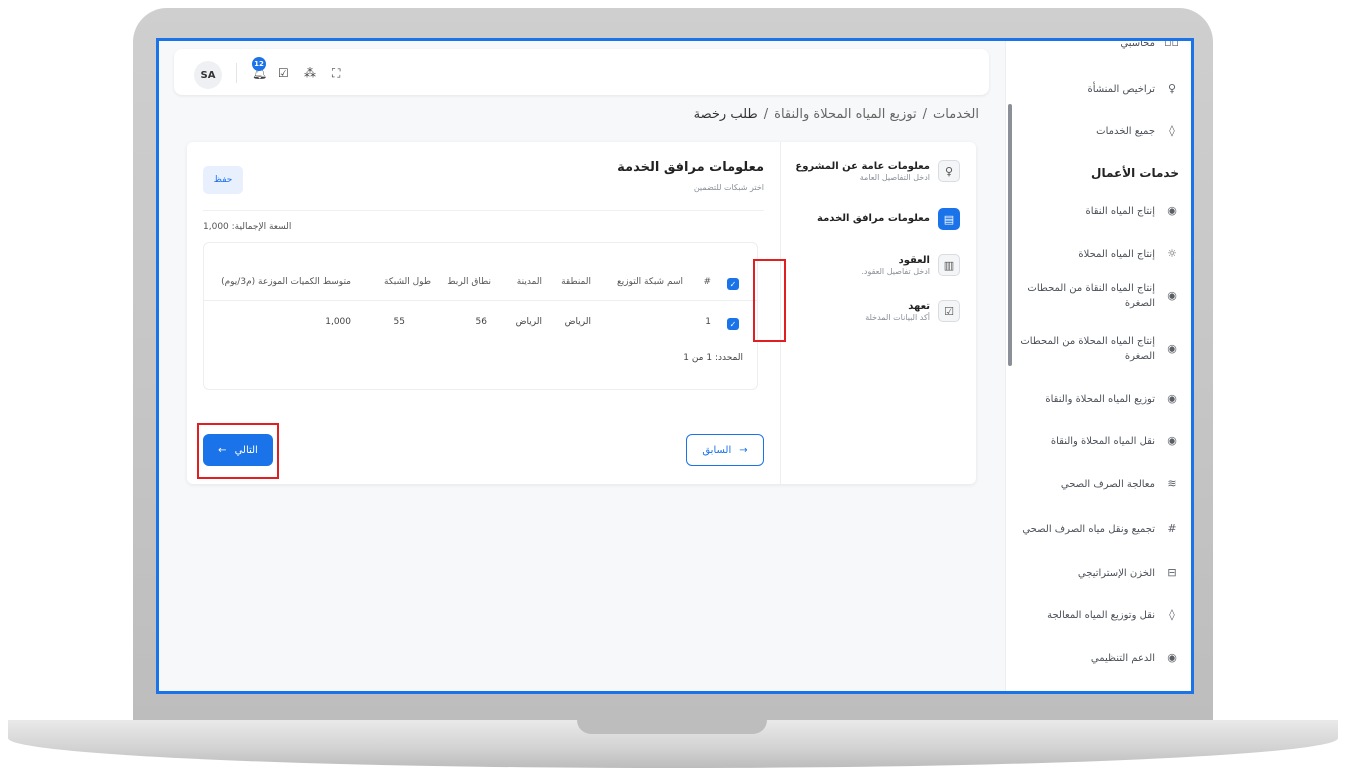 The height and width of the screenshot is (777, 1346). I want to click on sidebar-item-service: ◉ توزيع المياه المحلاة والنقاة, so click(1095, 399).